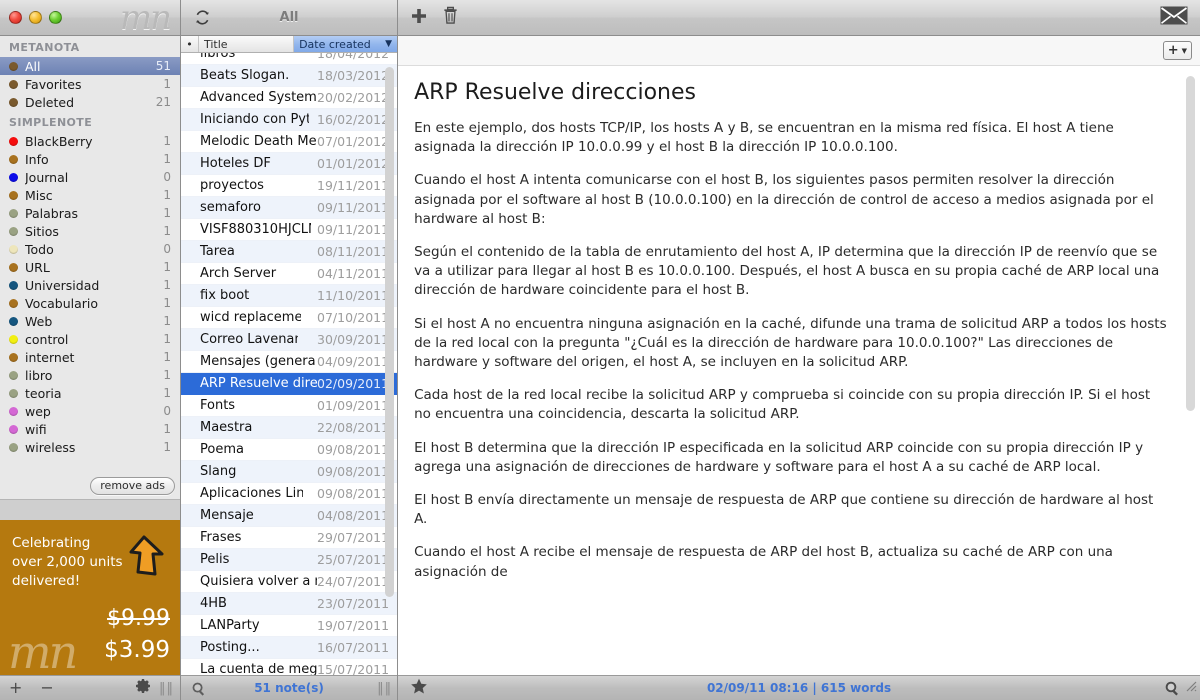 The image size is (1200, 700). What do you see at coordinates (289, 98) in the screenshot?
I see `table-row: Advanced SystemCare PRO 520/02/2012` at bounding box center [289, 98].